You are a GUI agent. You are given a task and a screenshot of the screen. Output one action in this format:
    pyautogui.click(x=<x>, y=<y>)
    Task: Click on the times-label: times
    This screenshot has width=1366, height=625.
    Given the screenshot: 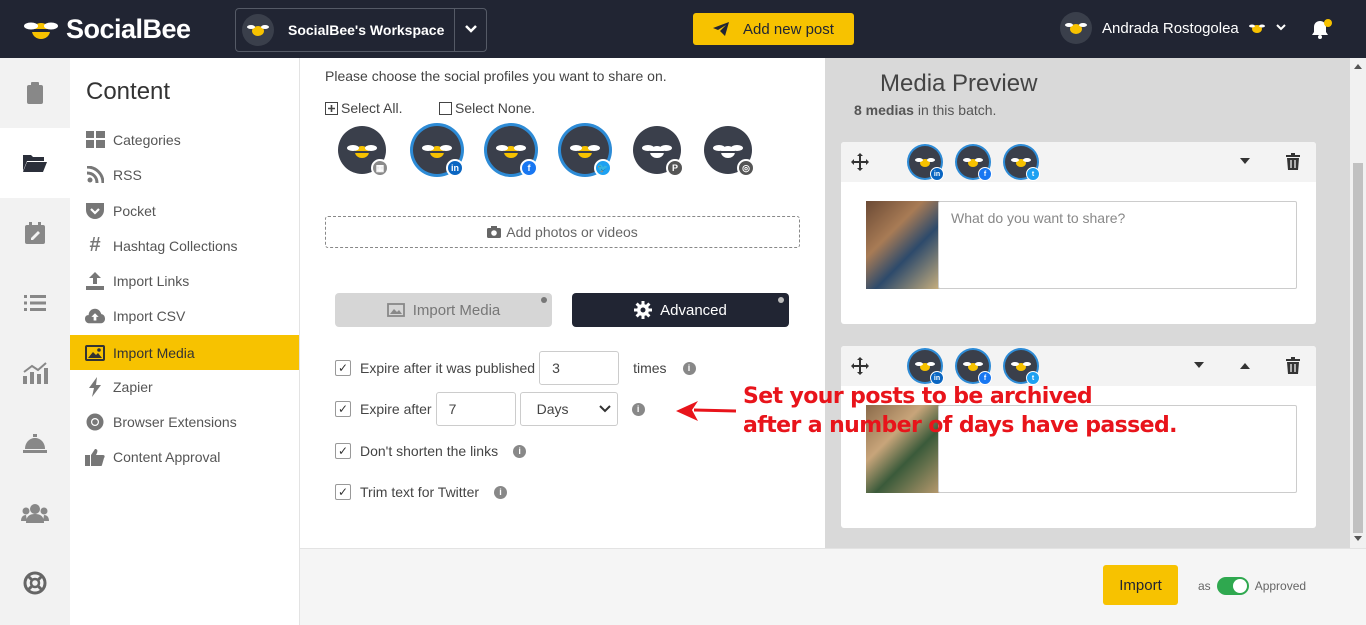 What is the action you would take?
    pyautogui.click(x=650, y=368)
    